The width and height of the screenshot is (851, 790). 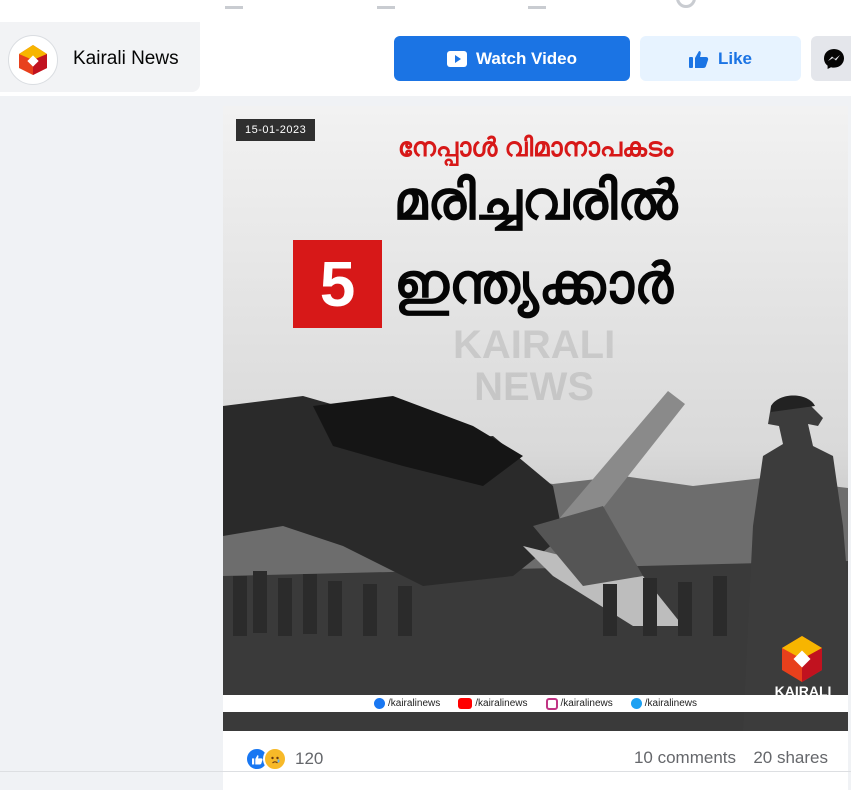 What do you see at coordinates (735, 58) in the screenshot?
I see `like-label: Like` at bounding box center [735, 58].